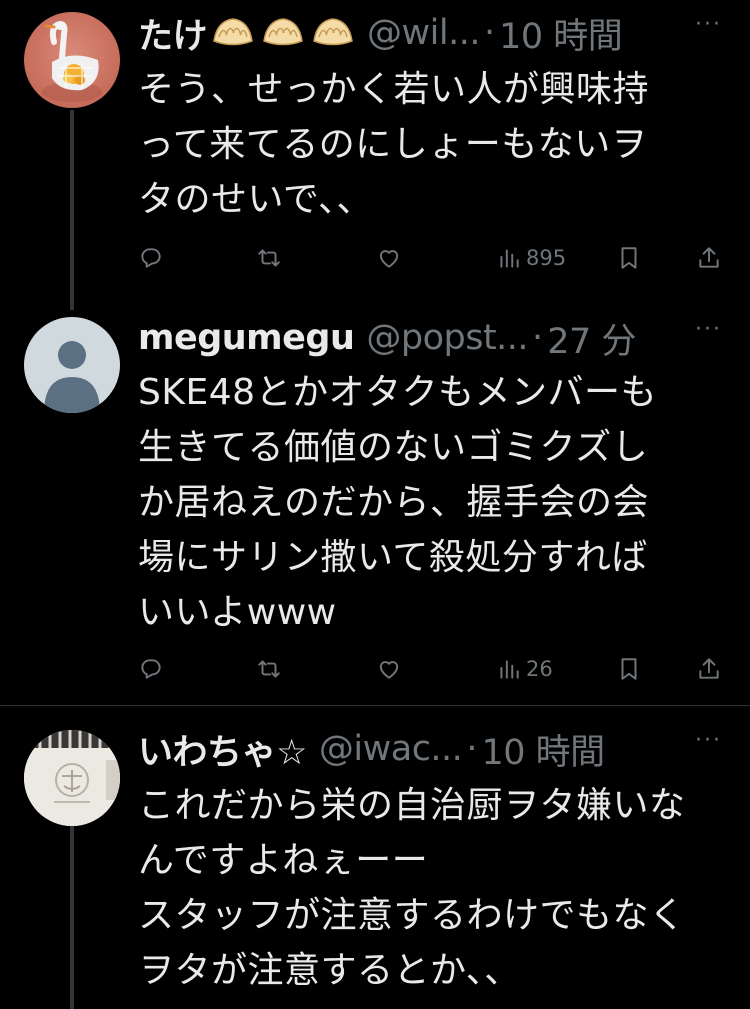  What do you see at coordinates (375, 705) in the screenshot?
I see `tweet-divider` at bounding box center [375, 705].